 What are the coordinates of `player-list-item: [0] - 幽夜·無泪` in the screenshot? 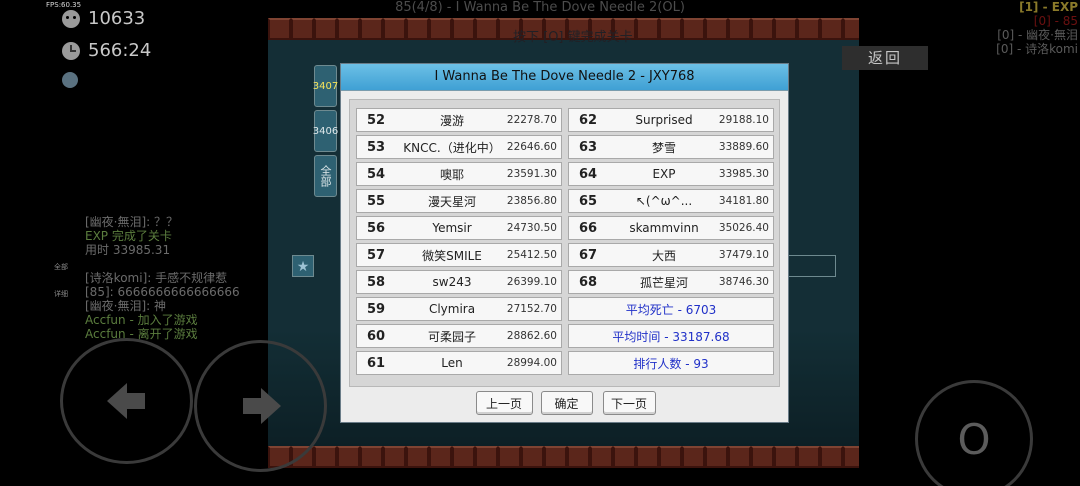 It's located at (1037, 35).